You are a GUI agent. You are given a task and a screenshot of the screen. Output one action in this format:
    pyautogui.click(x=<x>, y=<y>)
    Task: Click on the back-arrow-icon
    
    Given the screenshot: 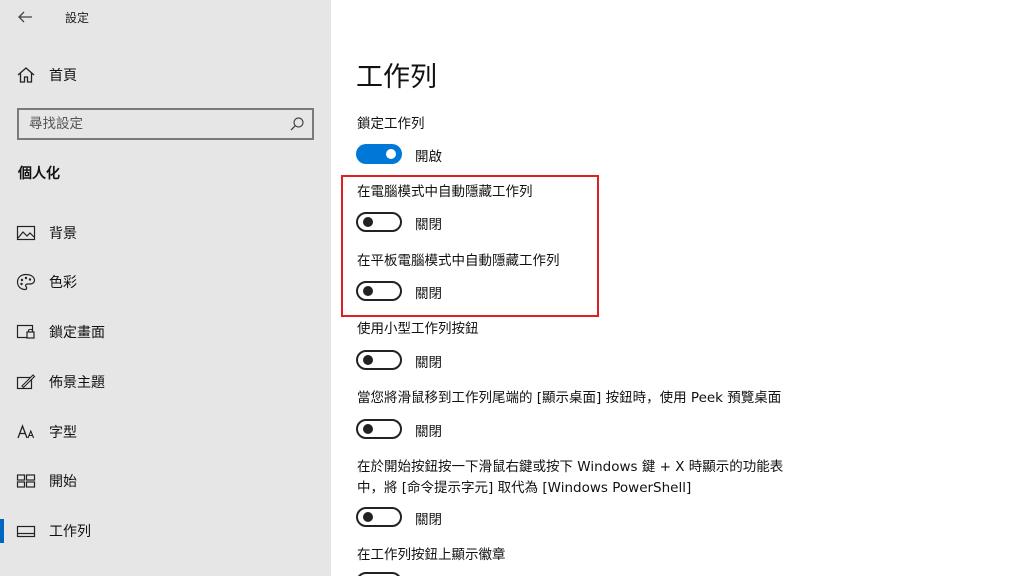 What is the action you would take?
    pyautogui.click(x=25, y=17)
    